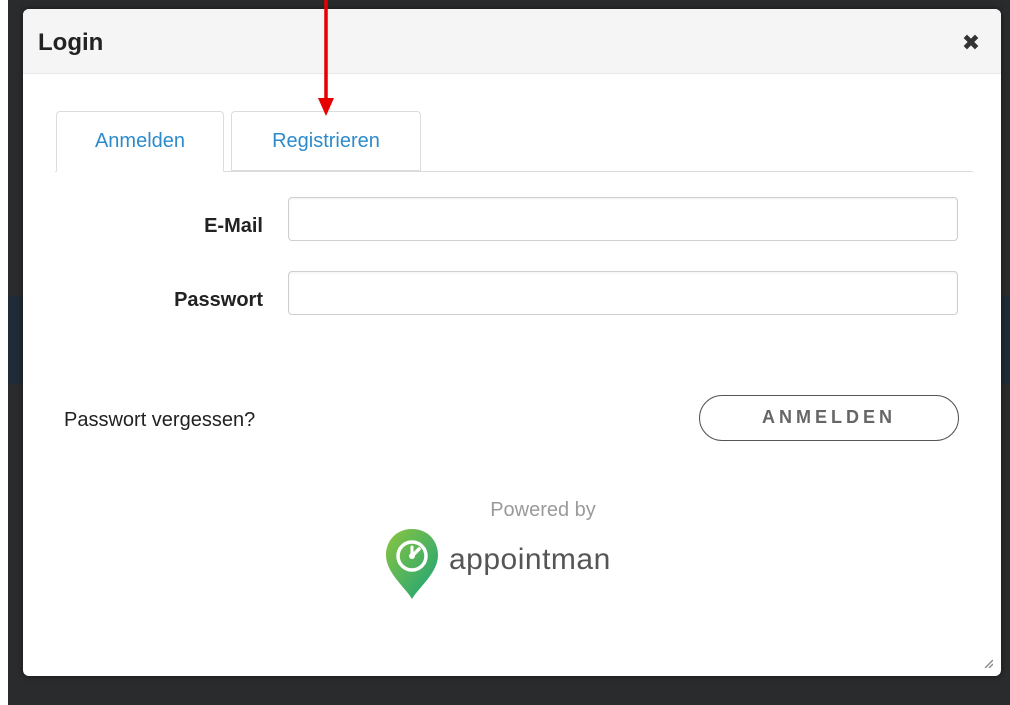 This screenshot has width=1010, height=705. I want to click on brand: appointman, so click(533, 564).